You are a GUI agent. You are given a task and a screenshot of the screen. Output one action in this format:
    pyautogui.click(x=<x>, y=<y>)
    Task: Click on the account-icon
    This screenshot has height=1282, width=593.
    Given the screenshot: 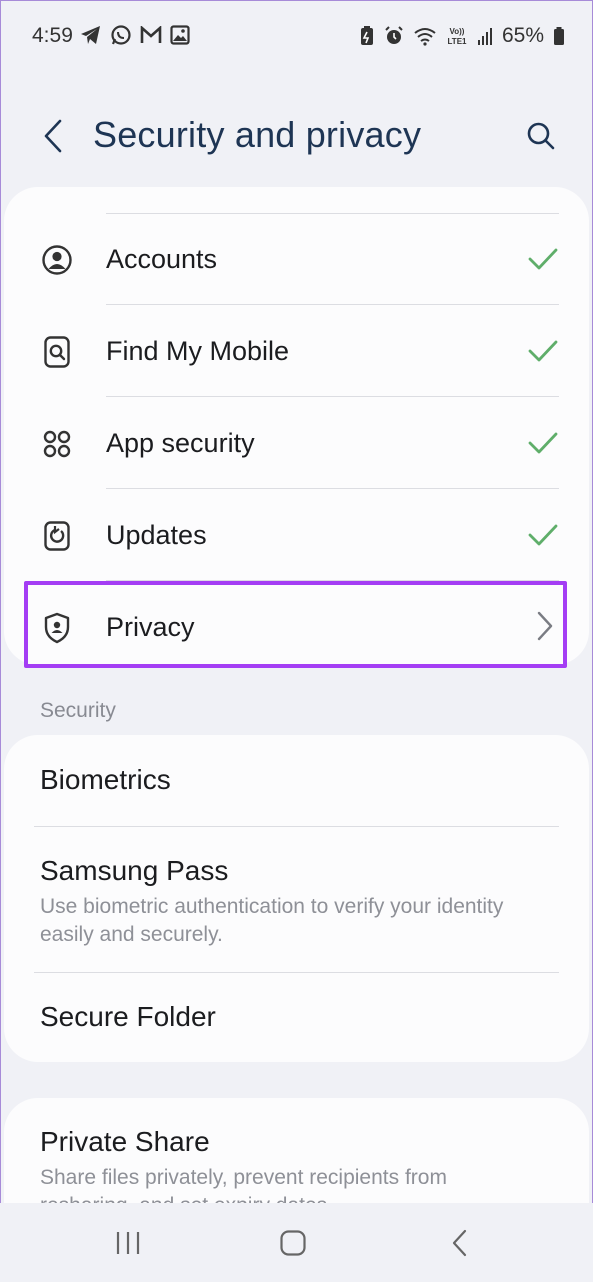 What is the action you would take?
    pyautogui.click(x=57, y=260)
    